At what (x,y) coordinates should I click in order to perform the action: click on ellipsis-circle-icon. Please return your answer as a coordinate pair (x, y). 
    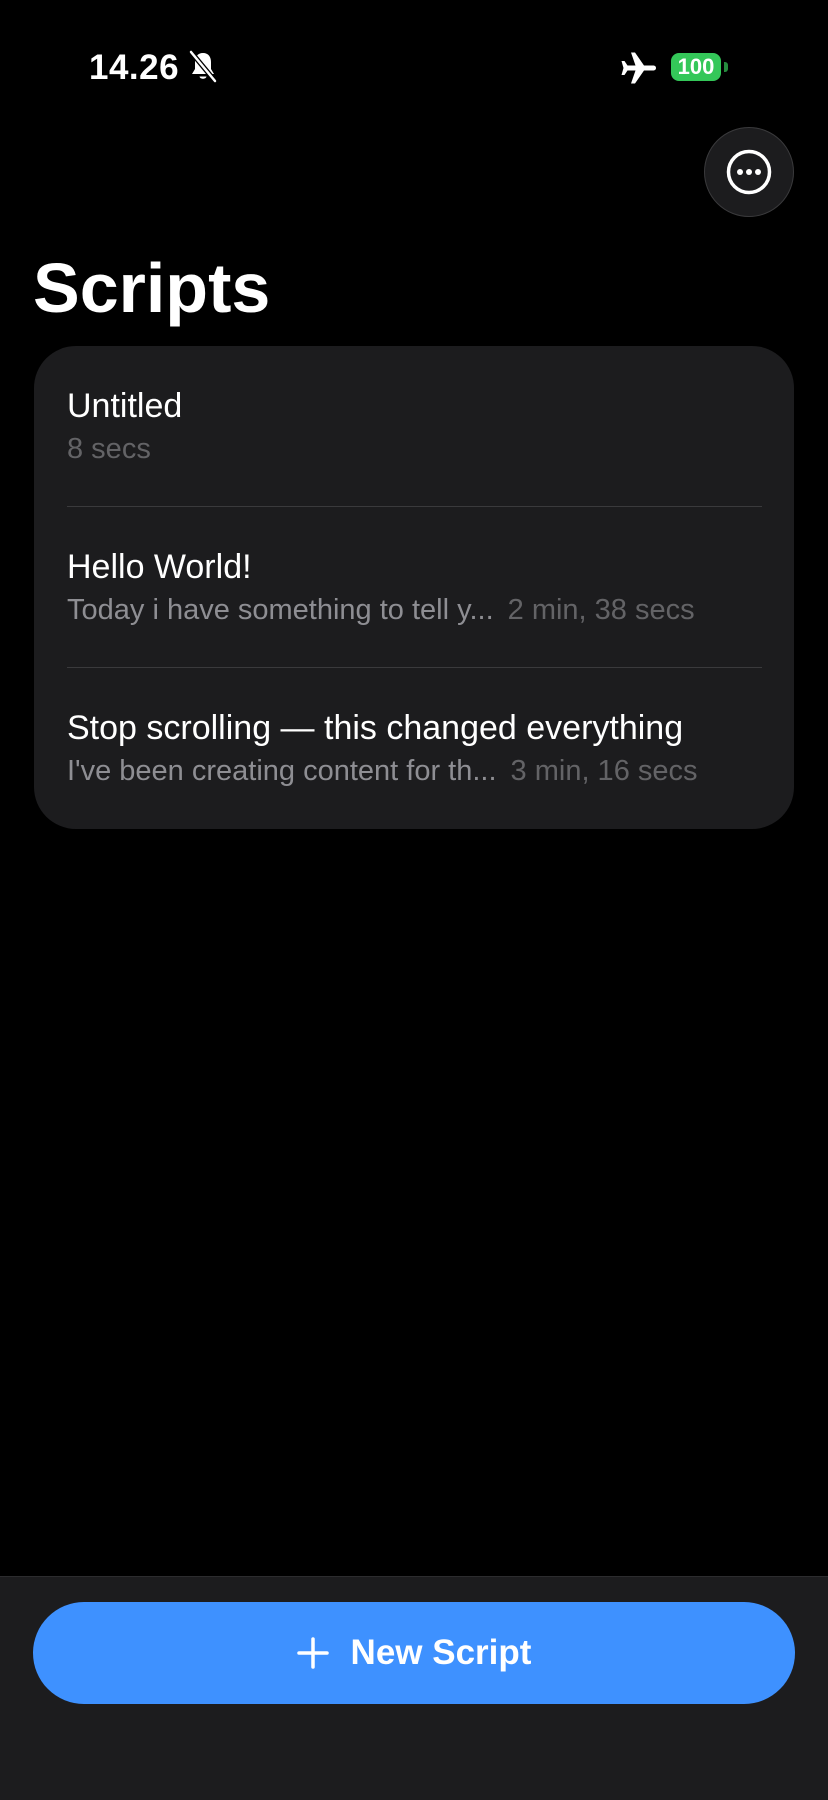
    Looking at the image, I should click on (749, 172).